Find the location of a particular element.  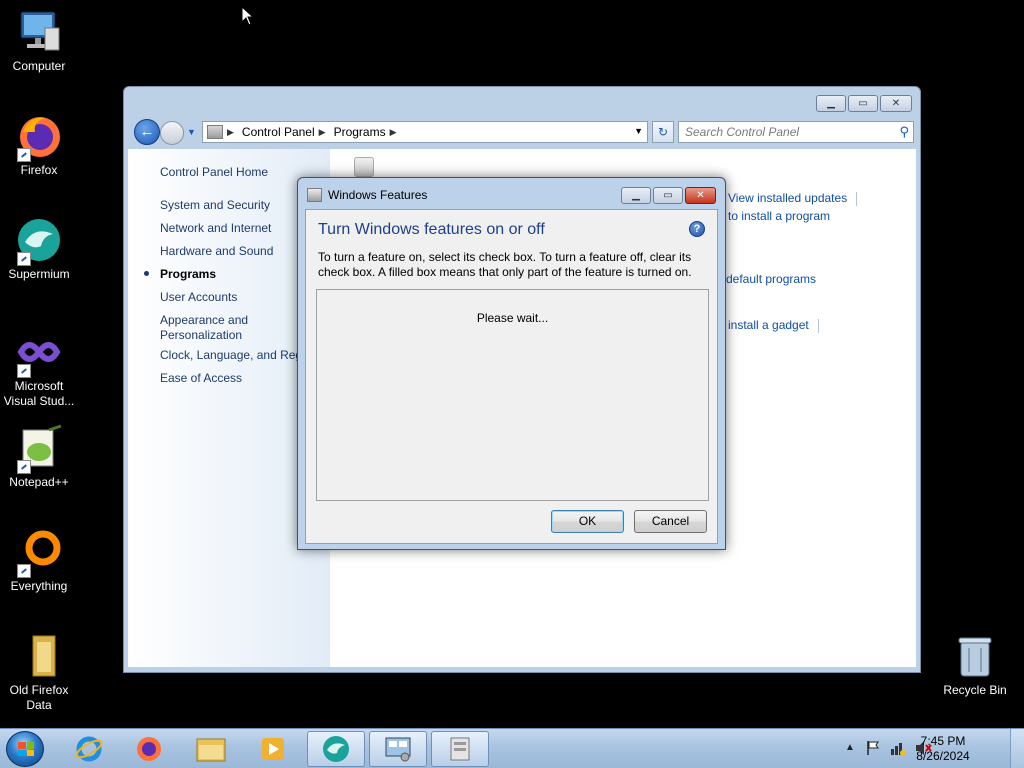

desktop-icon-everything: Everything is located at coordinates (39, 561).